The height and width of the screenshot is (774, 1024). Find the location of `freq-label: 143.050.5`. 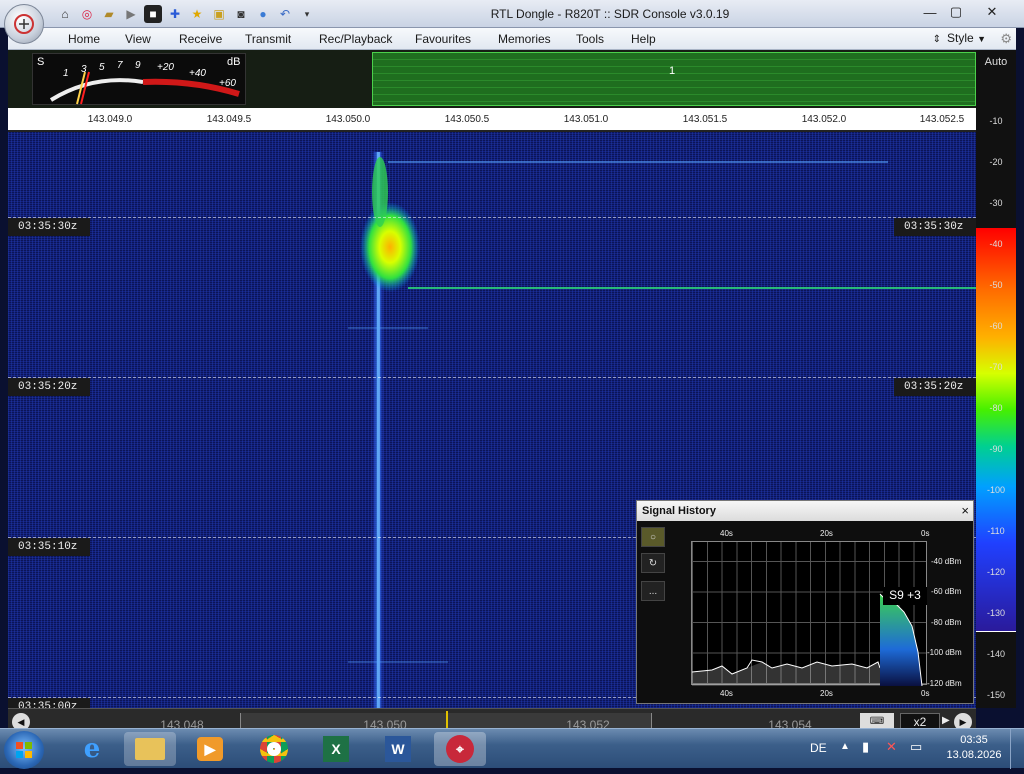

freq-label: 143.050.5 is located at coordinates (467, 119).